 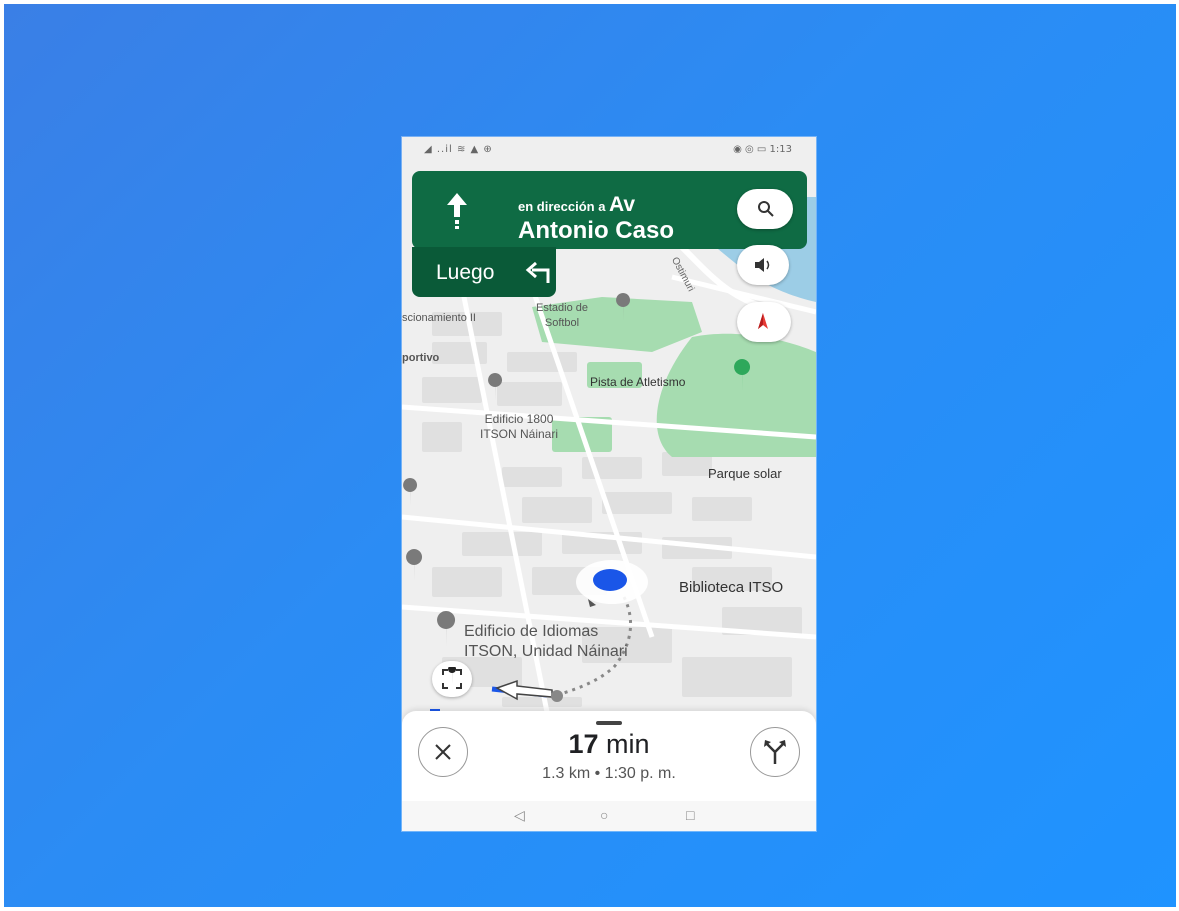 I want to click on direction-prefix-text: en dirección a, so click(x=562, y=206).